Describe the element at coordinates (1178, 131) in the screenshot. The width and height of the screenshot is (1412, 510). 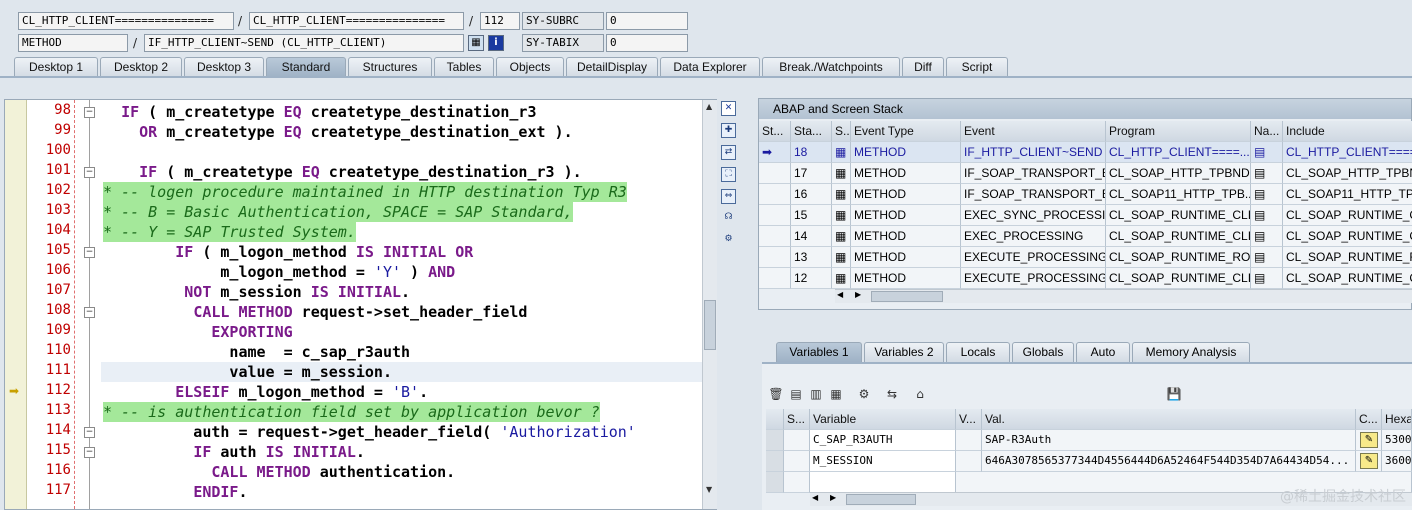
I see `stack-header: Program` at that location.